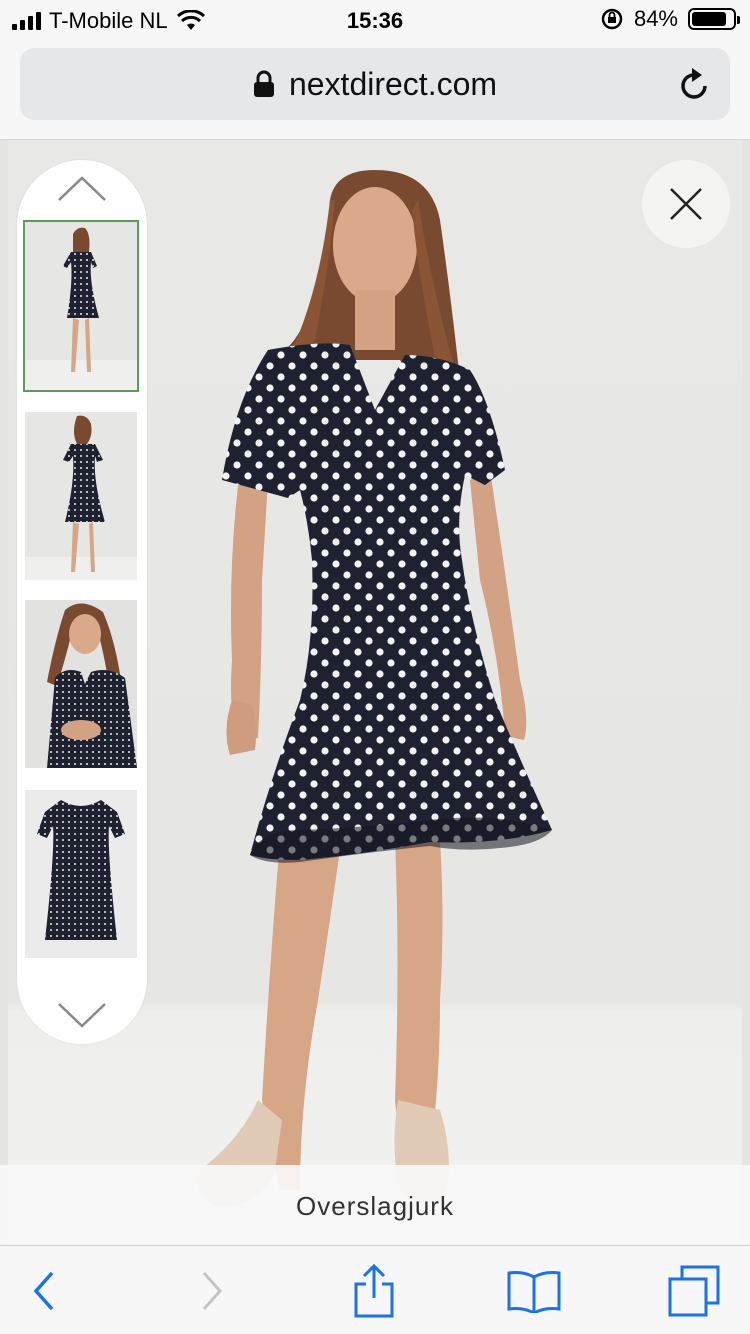 This screenshot has height=1334, width=750. I want to click on close-button, so click(686, 204).